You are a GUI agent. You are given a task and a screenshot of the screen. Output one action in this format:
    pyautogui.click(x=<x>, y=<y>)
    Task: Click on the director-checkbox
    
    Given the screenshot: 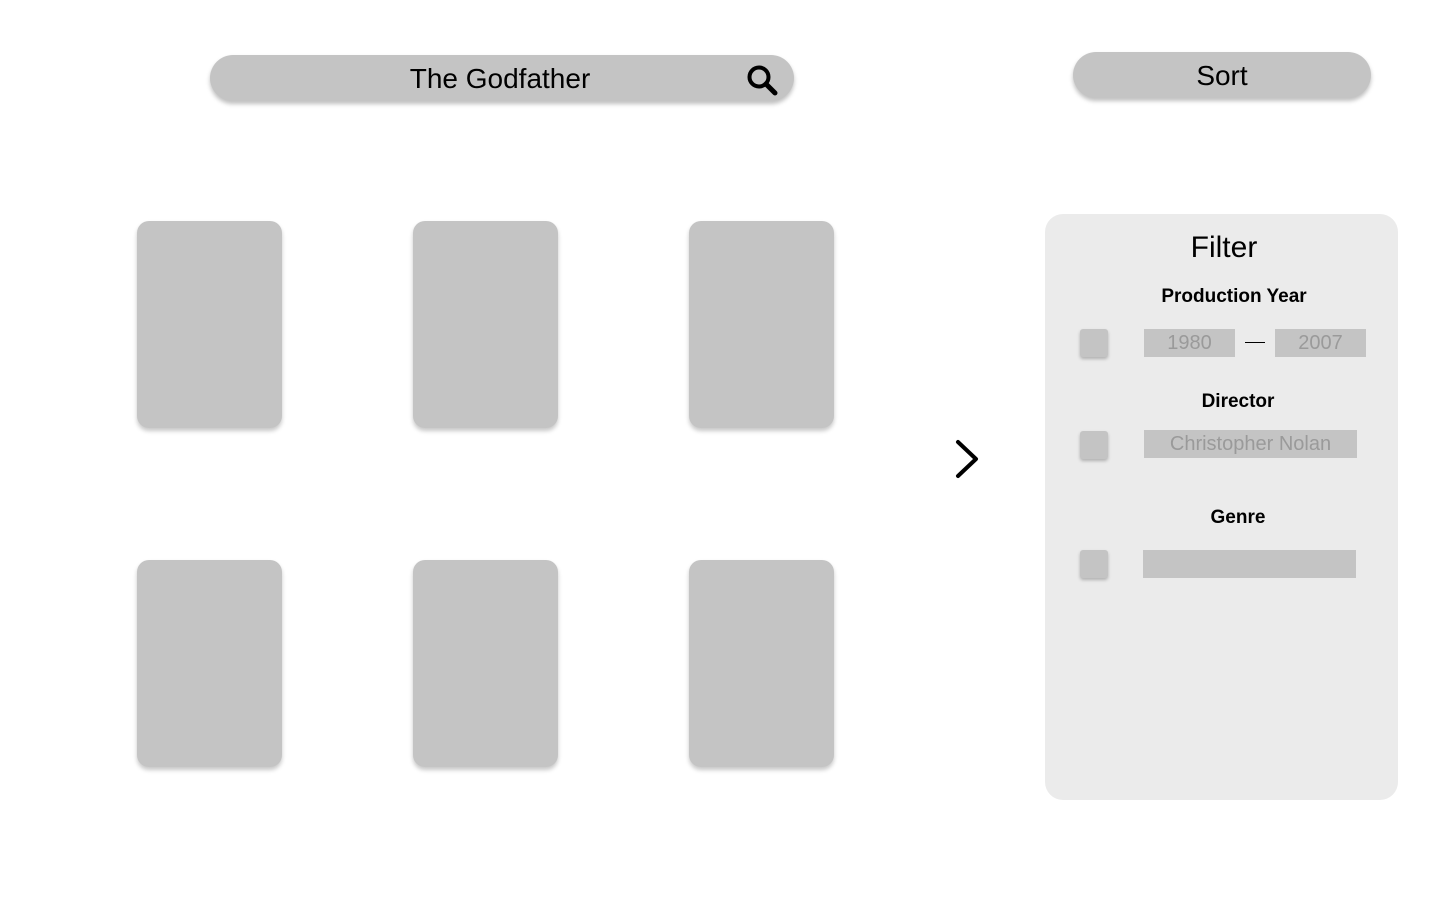 What is the action you would take?
    pyautogui.click(x=1094, y=445)
    